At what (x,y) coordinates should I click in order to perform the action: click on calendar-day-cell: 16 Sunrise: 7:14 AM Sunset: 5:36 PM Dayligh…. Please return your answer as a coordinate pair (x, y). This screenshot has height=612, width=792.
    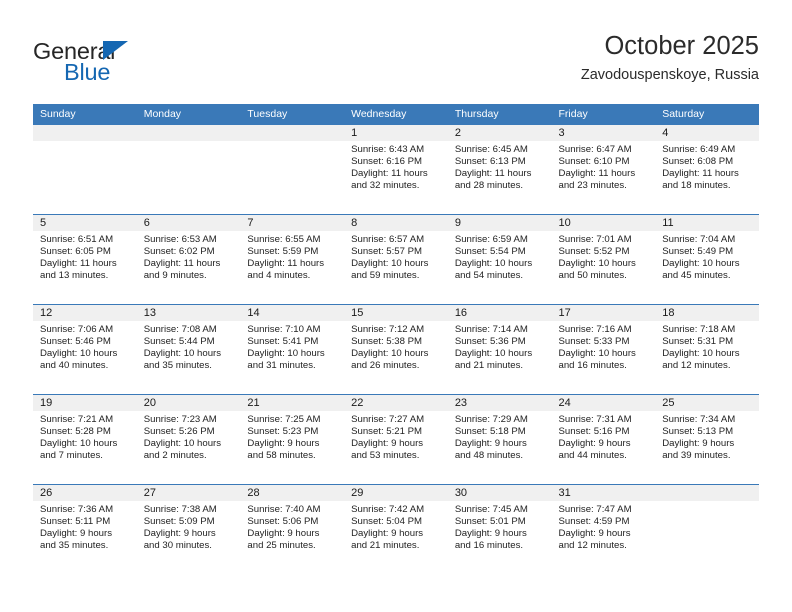
    Looking at the image, I should click on (499, 349).